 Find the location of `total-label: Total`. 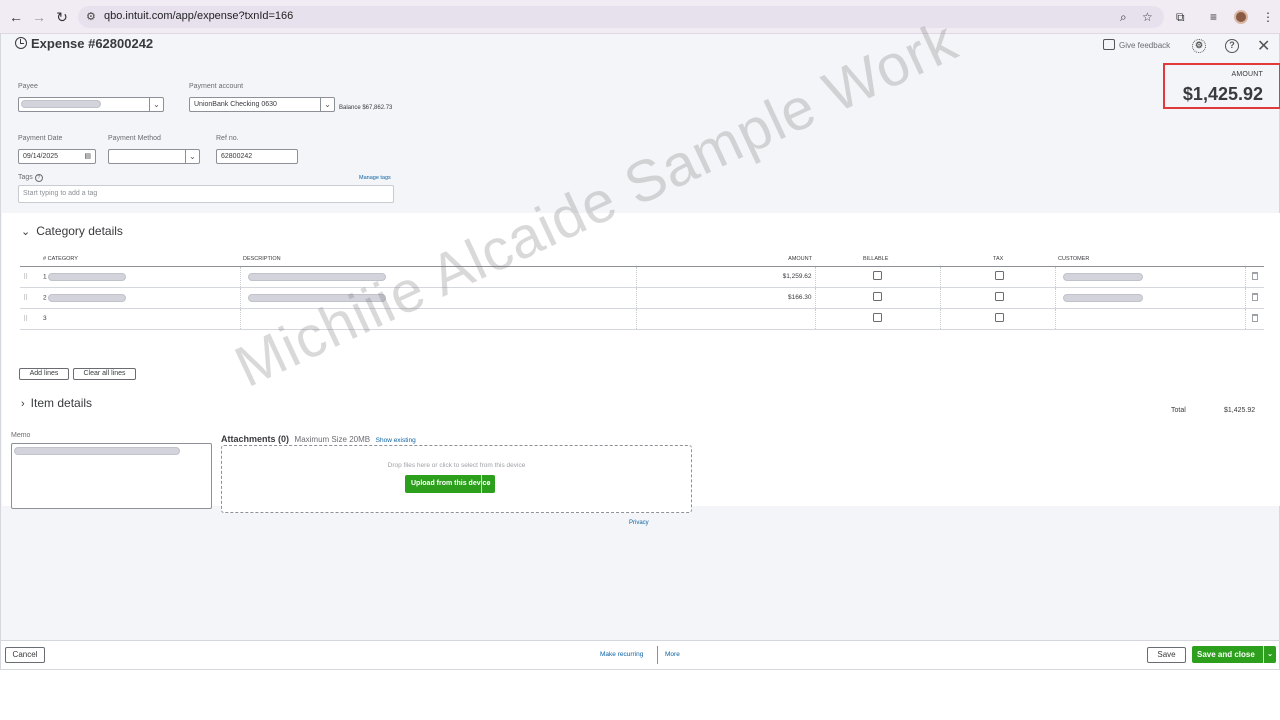

total-label: Total is located at coordinates (1178, 410).